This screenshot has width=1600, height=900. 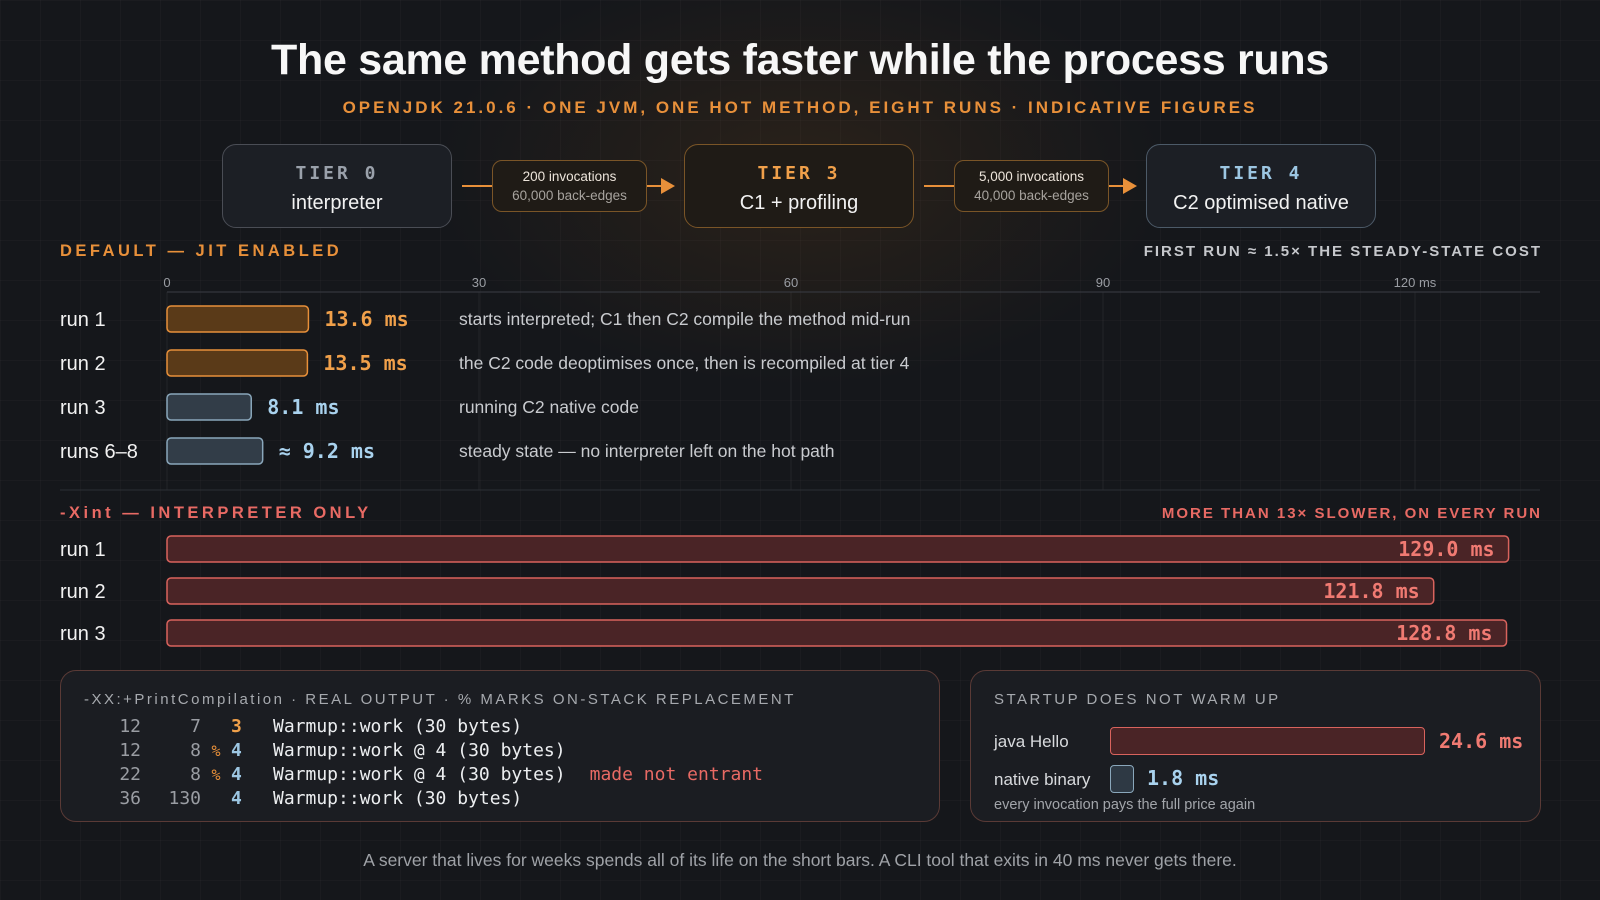 I want to click on startup-value-native: 1.8 ms, so click(x=1183, y=778).